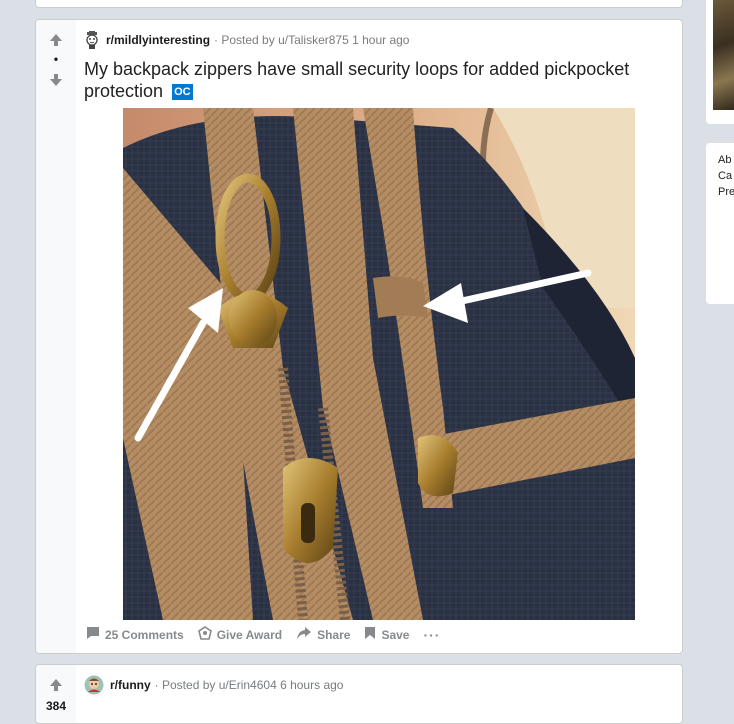 The image size is (734, 724). What do you see at coordinates (249, 685) in the screenshot?
I see `posted-by-text: · Posted by u/Erin4604 6 hours ago` at bounding box center [249, 685].